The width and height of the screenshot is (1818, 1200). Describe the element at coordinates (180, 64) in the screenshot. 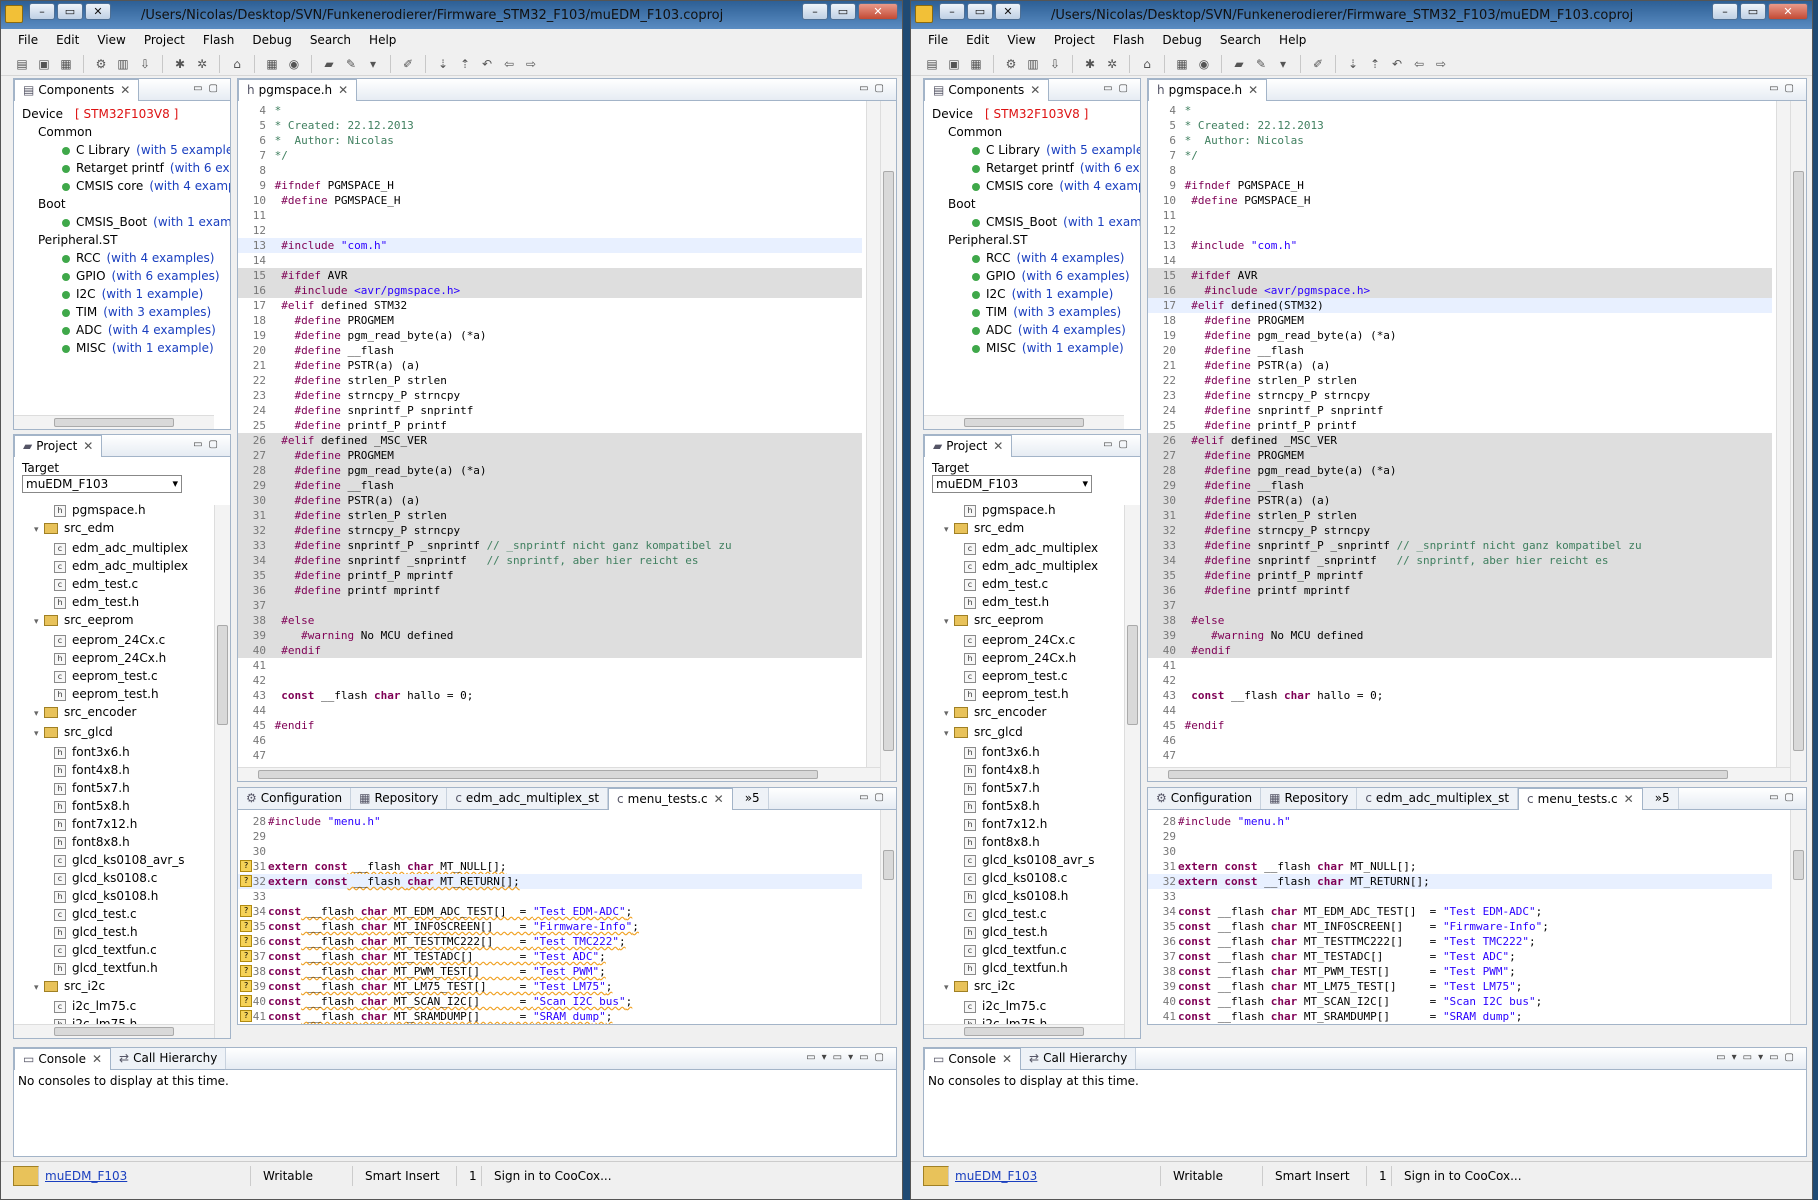

I see `debug-icon: ✱` at that location.